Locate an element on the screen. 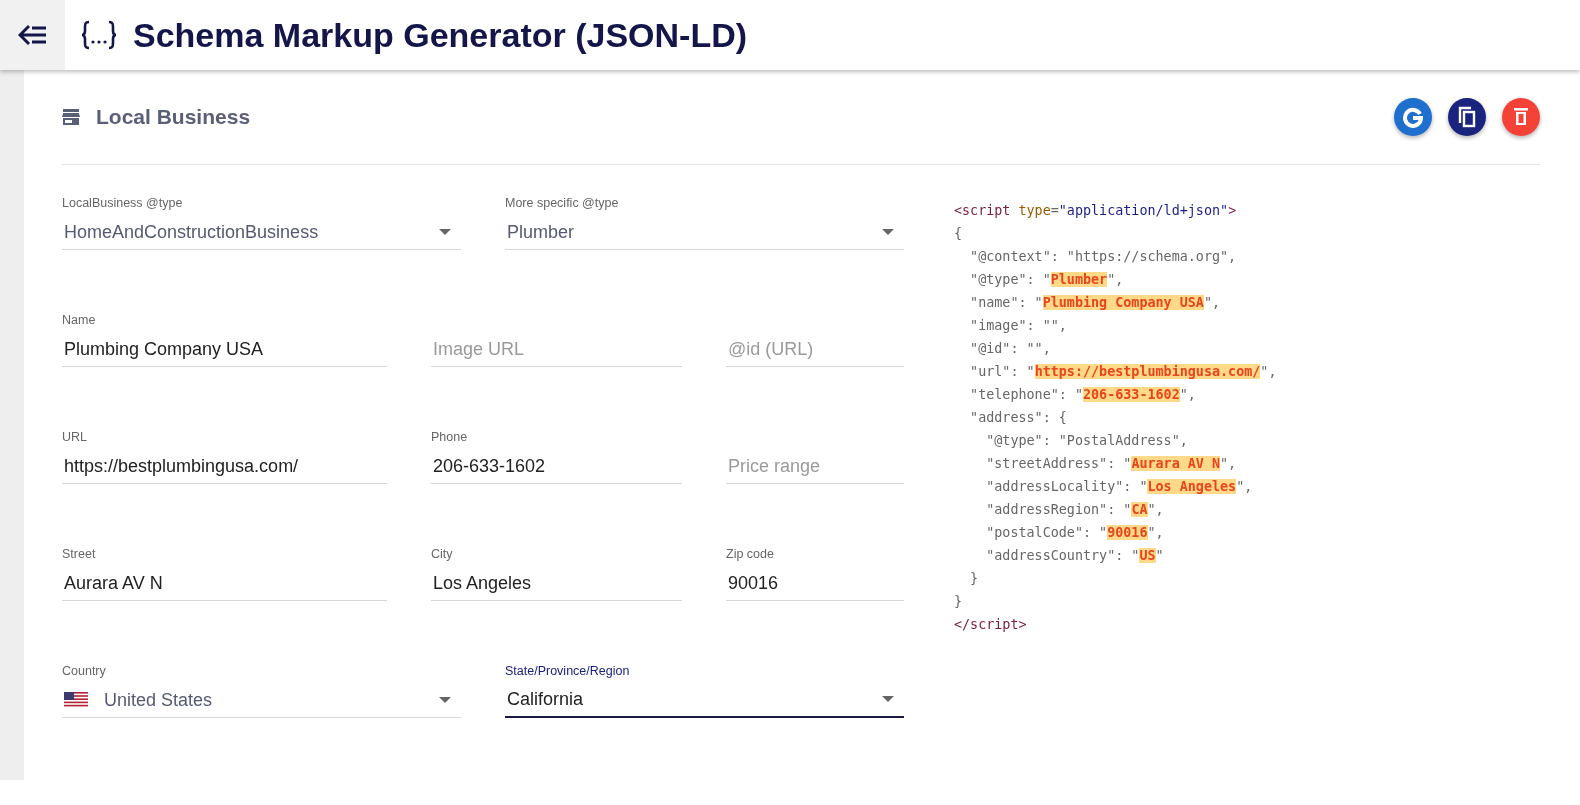 The height and width of the screenshot is (805, 1580). dropdown-field: Plumber is located at coordinates (704, 232).